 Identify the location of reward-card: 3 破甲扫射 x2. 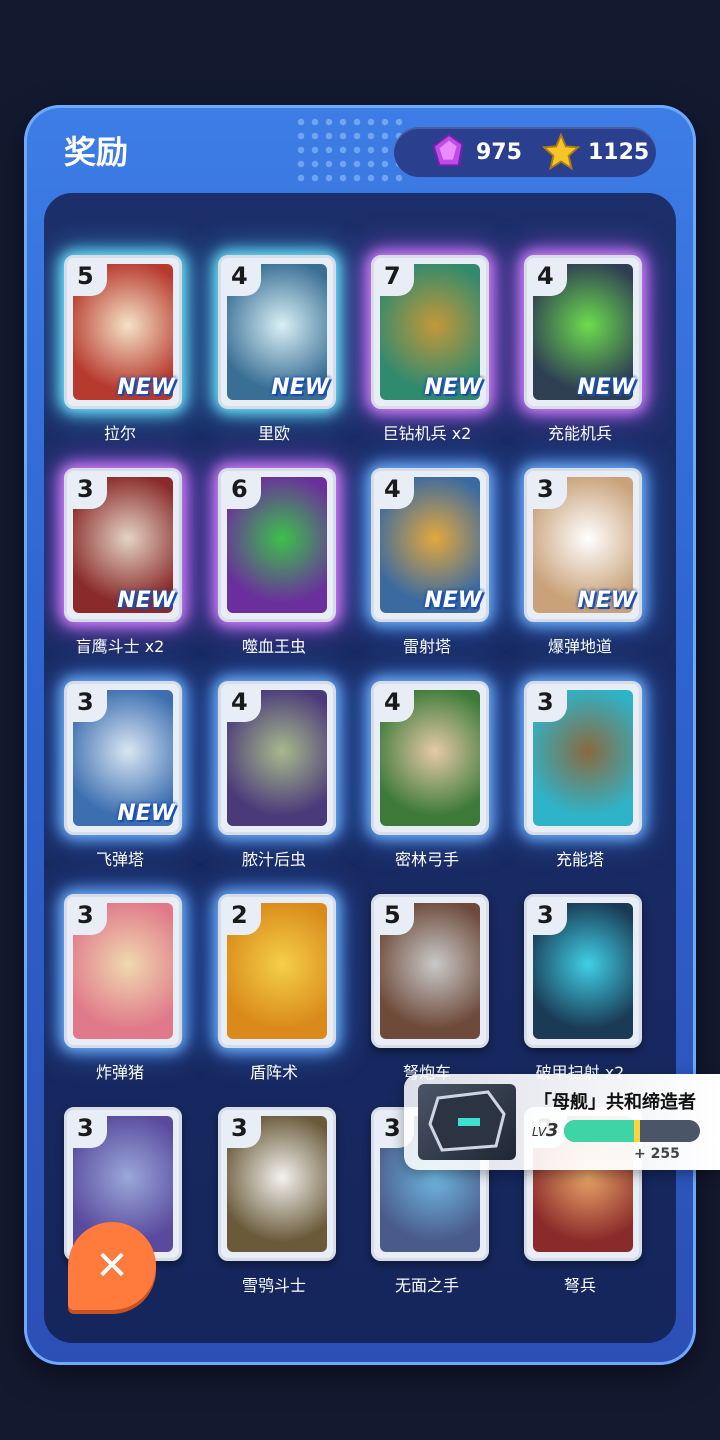
(584, 989).